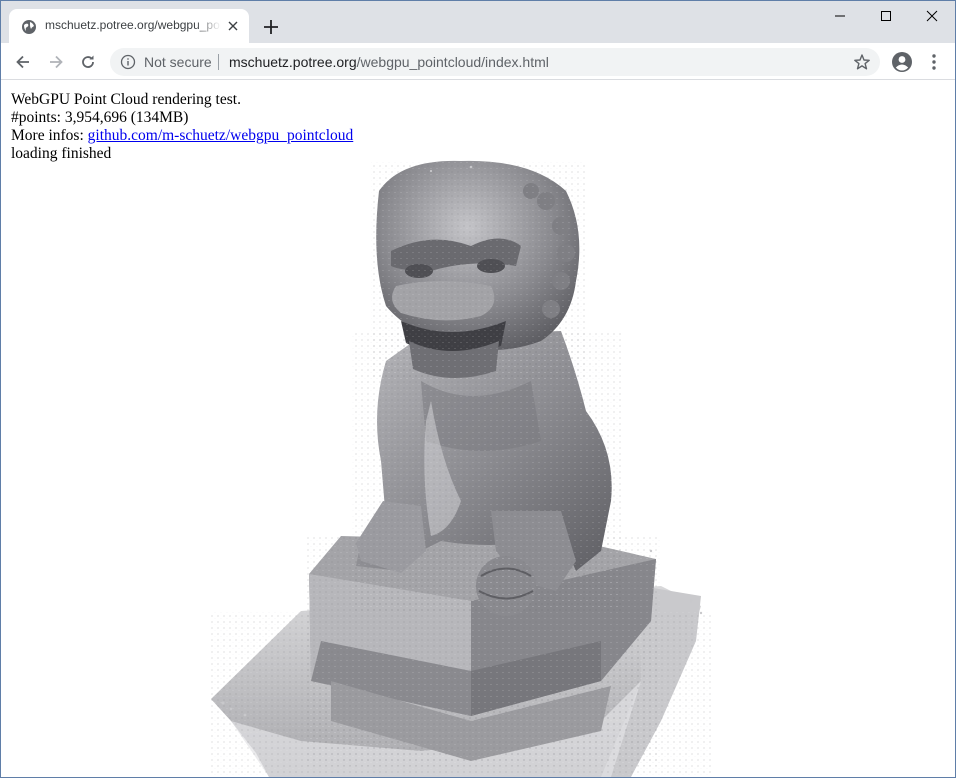 The width and height of the screenshot is (956, 778). What do you see at coordinates (126, 99) in the screenshot?
I see `title-line: WebGPU Point Cloud rendering test.` at bounding box center [126, 99].